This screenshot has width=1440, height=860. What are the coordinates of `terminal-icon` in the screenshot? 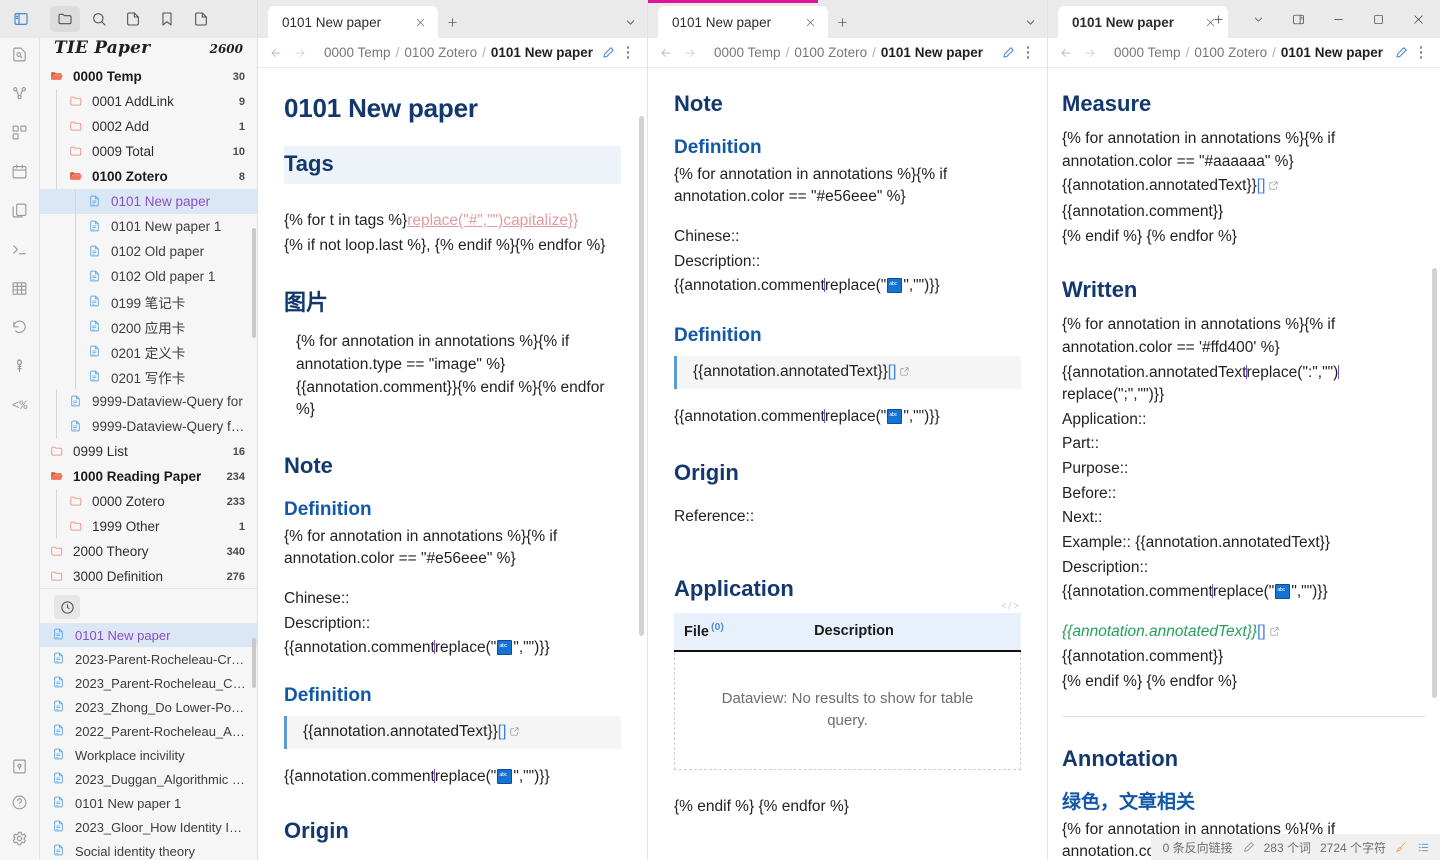 It's located at (20, 249).